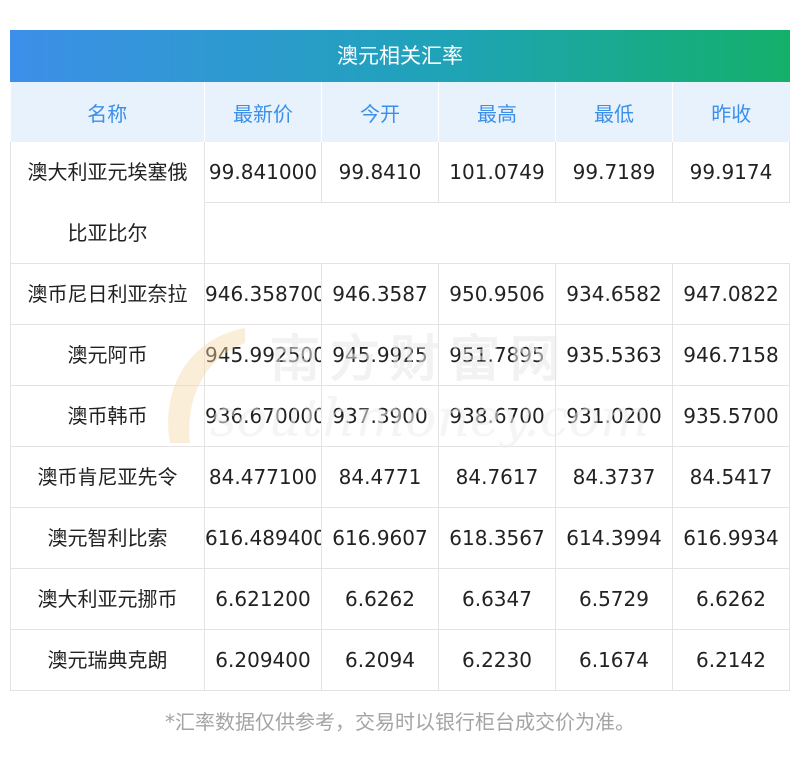 This screenshot has width=800, height=757. Describe the element at coordinates (497, 660) in the screenshot. I see `high-price: 6.2230` at that location.